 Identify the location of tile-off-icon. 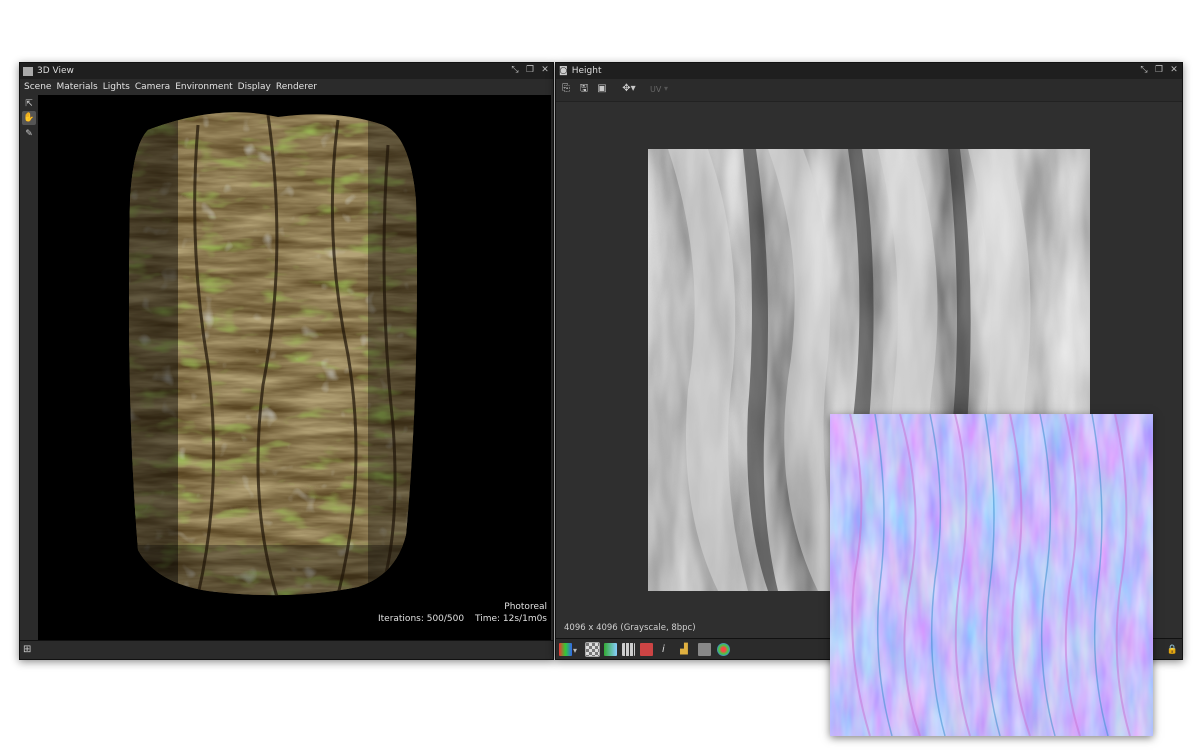
(646, 649).